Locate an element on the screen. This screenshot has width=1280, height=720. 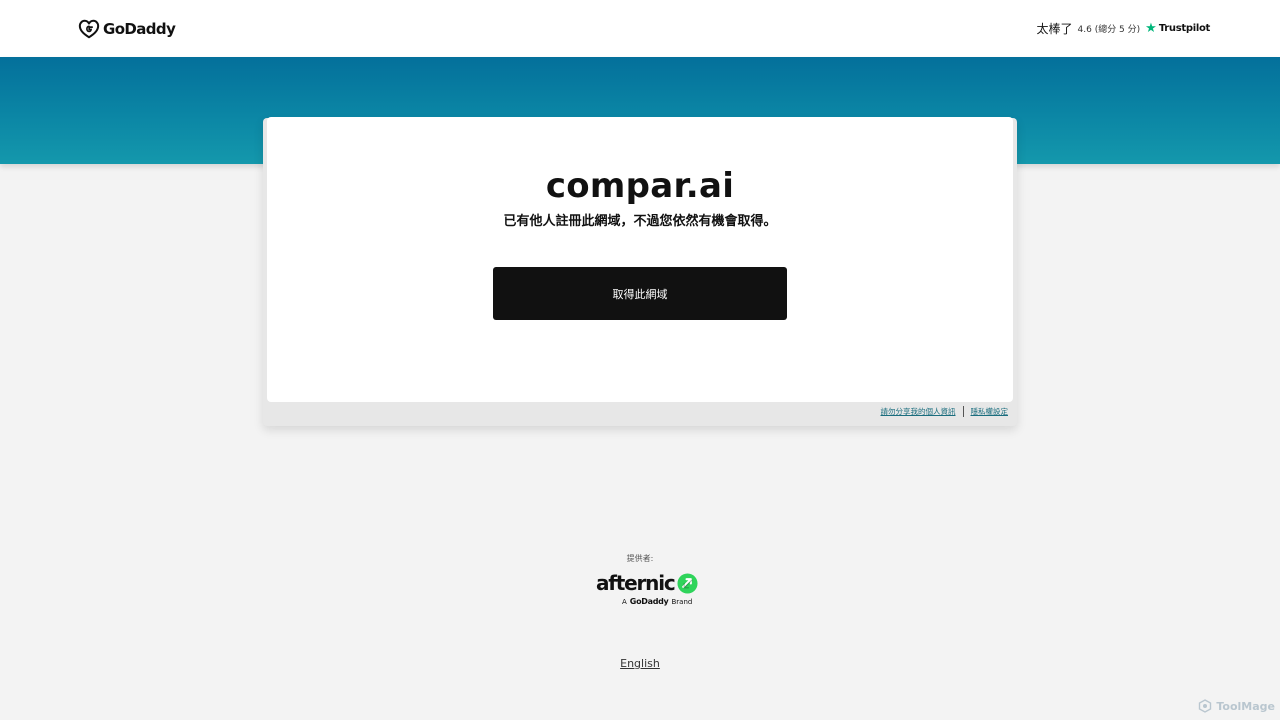
language-link: English is located at coordinates (640, 663).